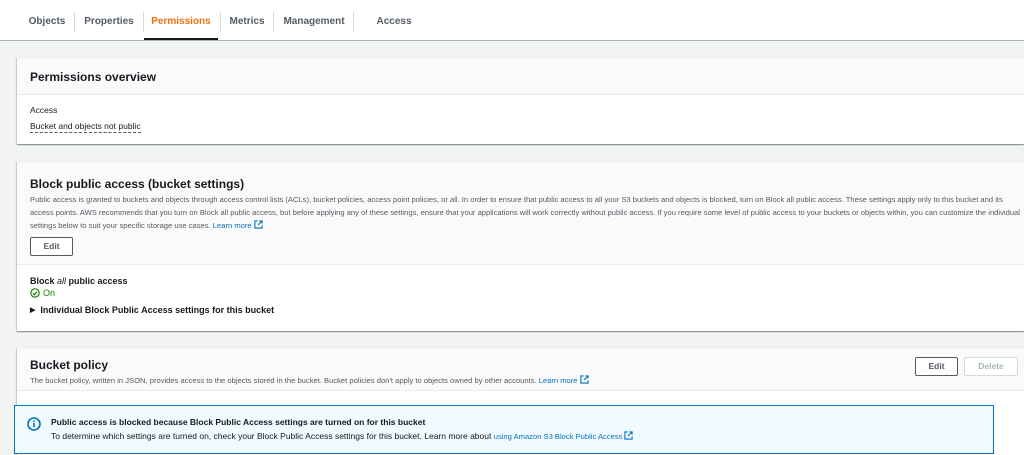  I want to click on block-all-status: On, so click(42, 293).